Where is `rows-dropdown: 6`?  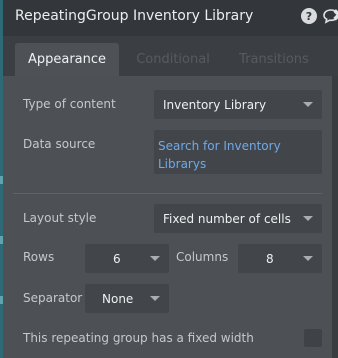
rows-dropdown: 6 is located at coordinates (127, 258).